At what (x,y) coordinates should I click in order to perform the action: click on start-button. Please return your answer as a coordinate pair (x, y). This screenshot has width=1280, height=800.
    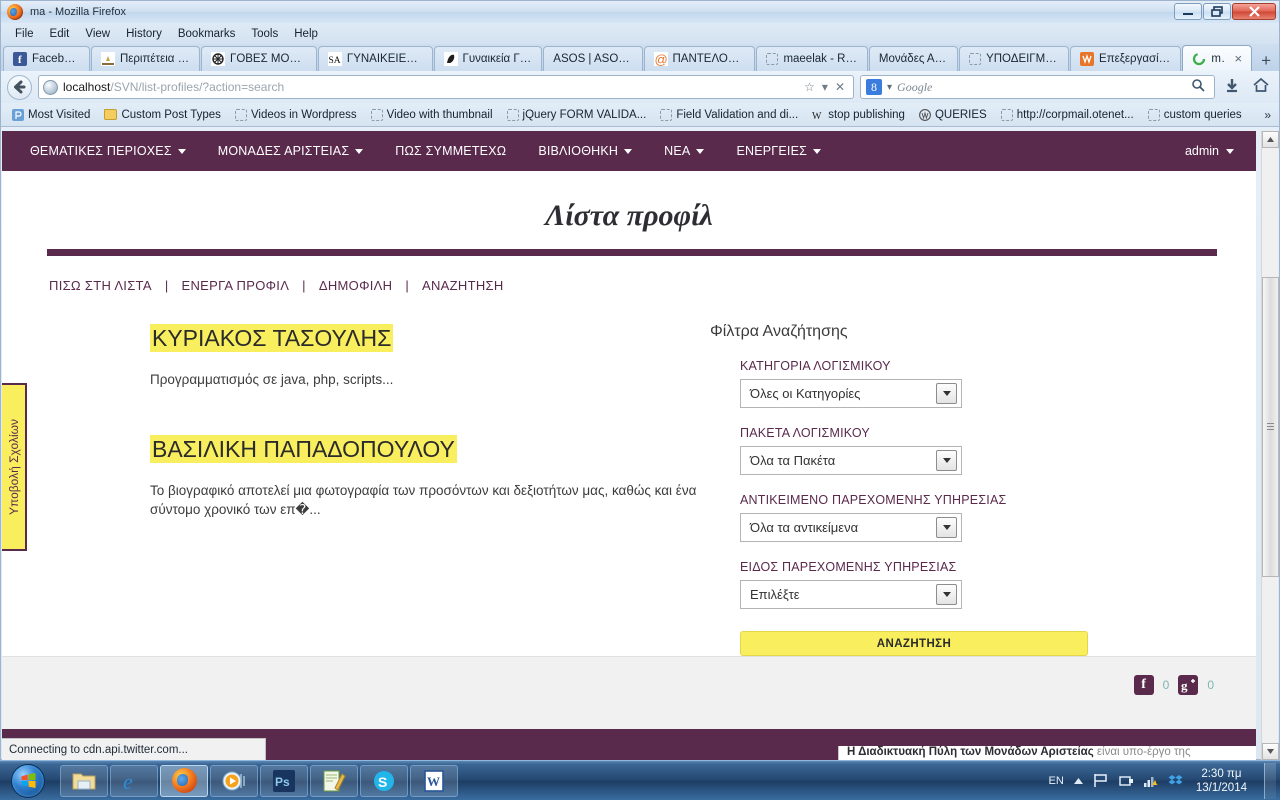
    Looking at the image, I should click on (28, 781).